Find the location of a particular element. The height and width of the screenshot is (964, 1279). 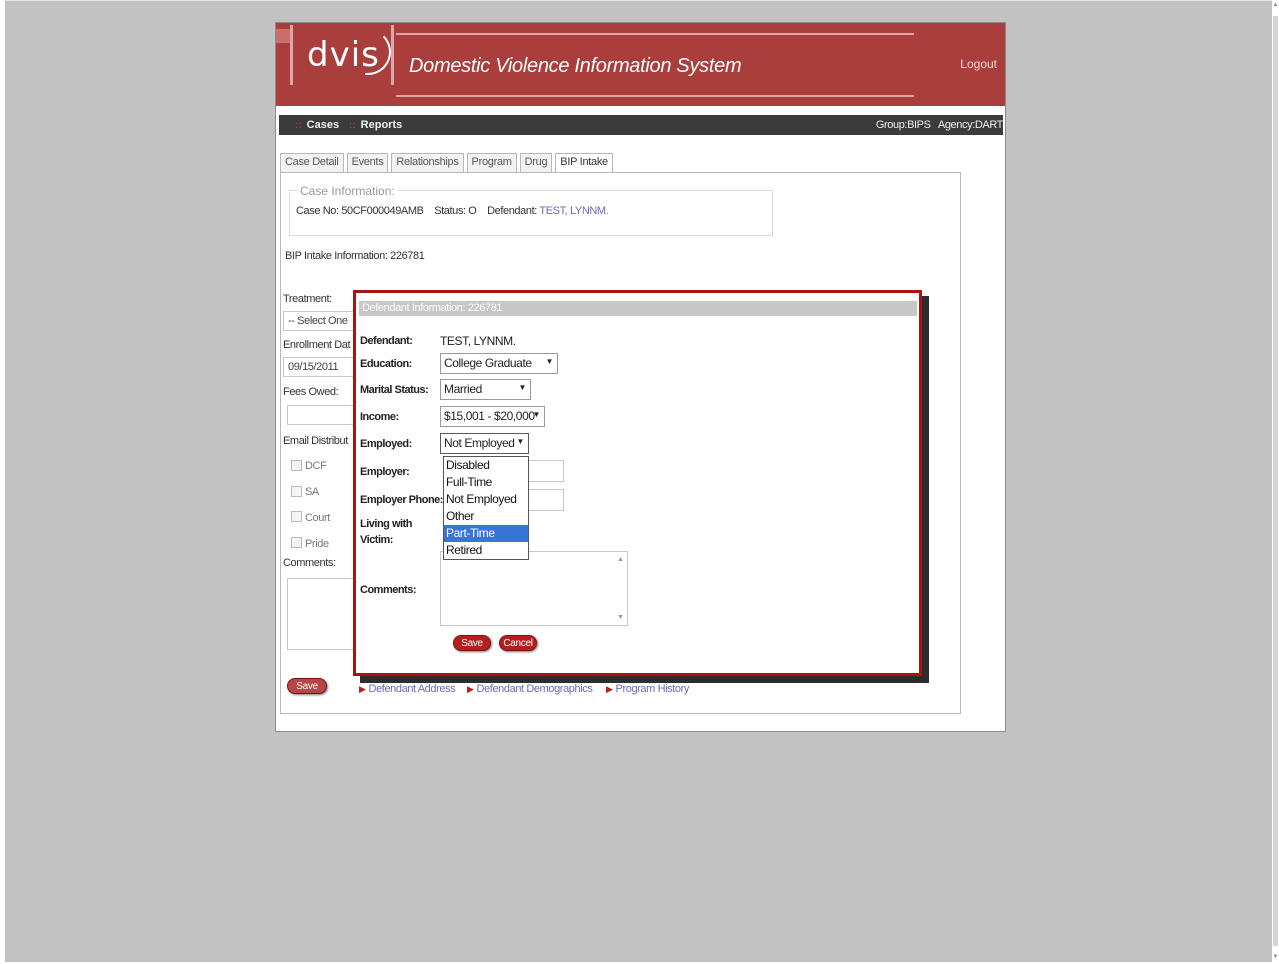

employer-label: Employer: is located at coordinates (385, 472).